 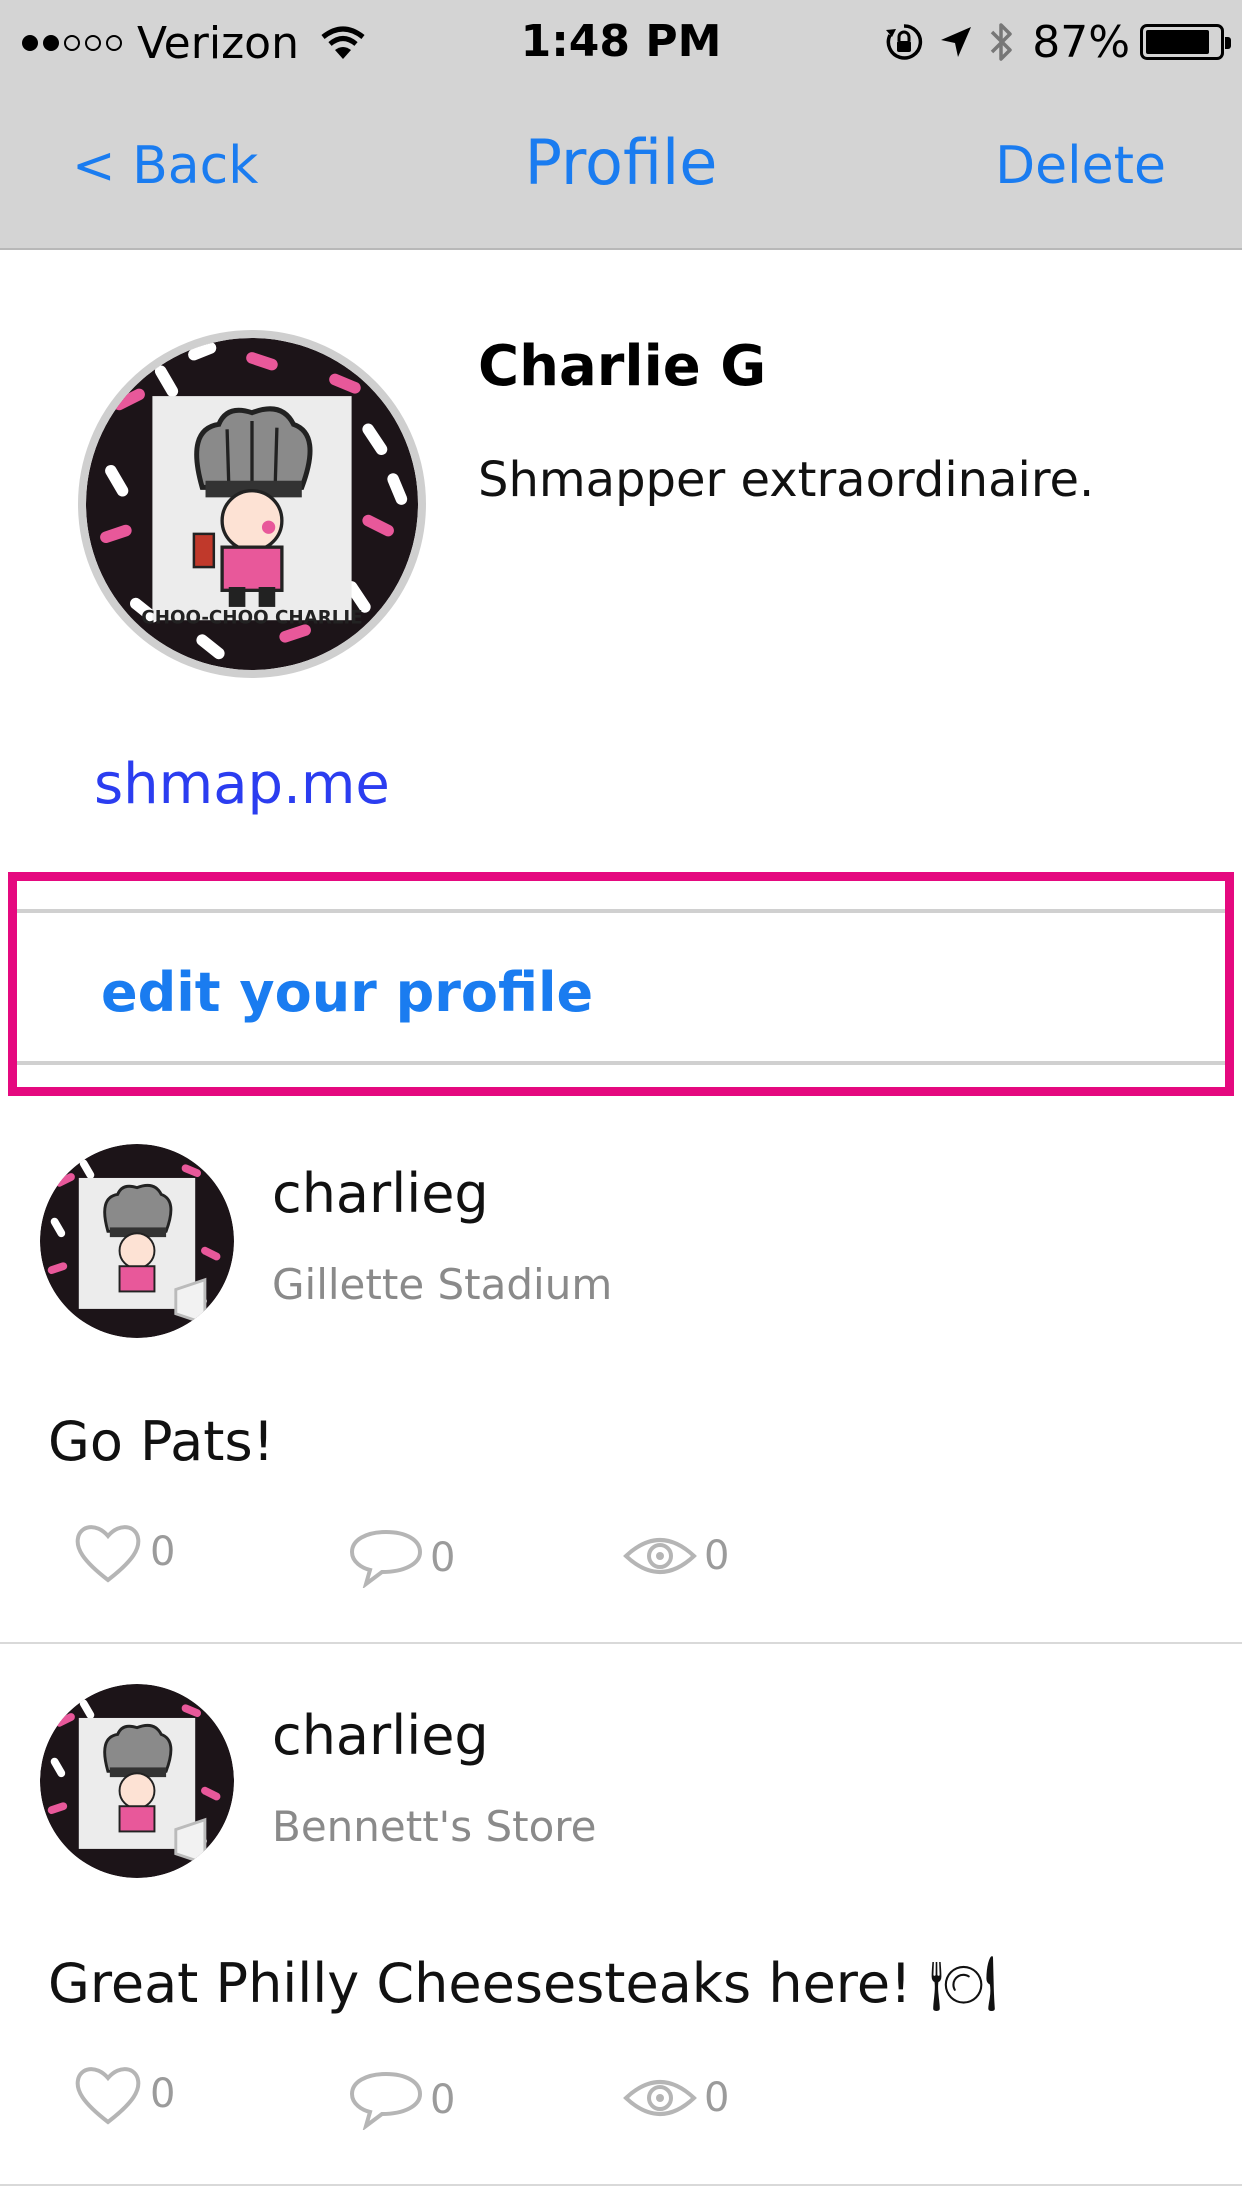 What do you see at coordinates (621, 167) in the screenshot?
I see `navigation-bar: < Back Profile Delete` at bounding box center [621, 167].